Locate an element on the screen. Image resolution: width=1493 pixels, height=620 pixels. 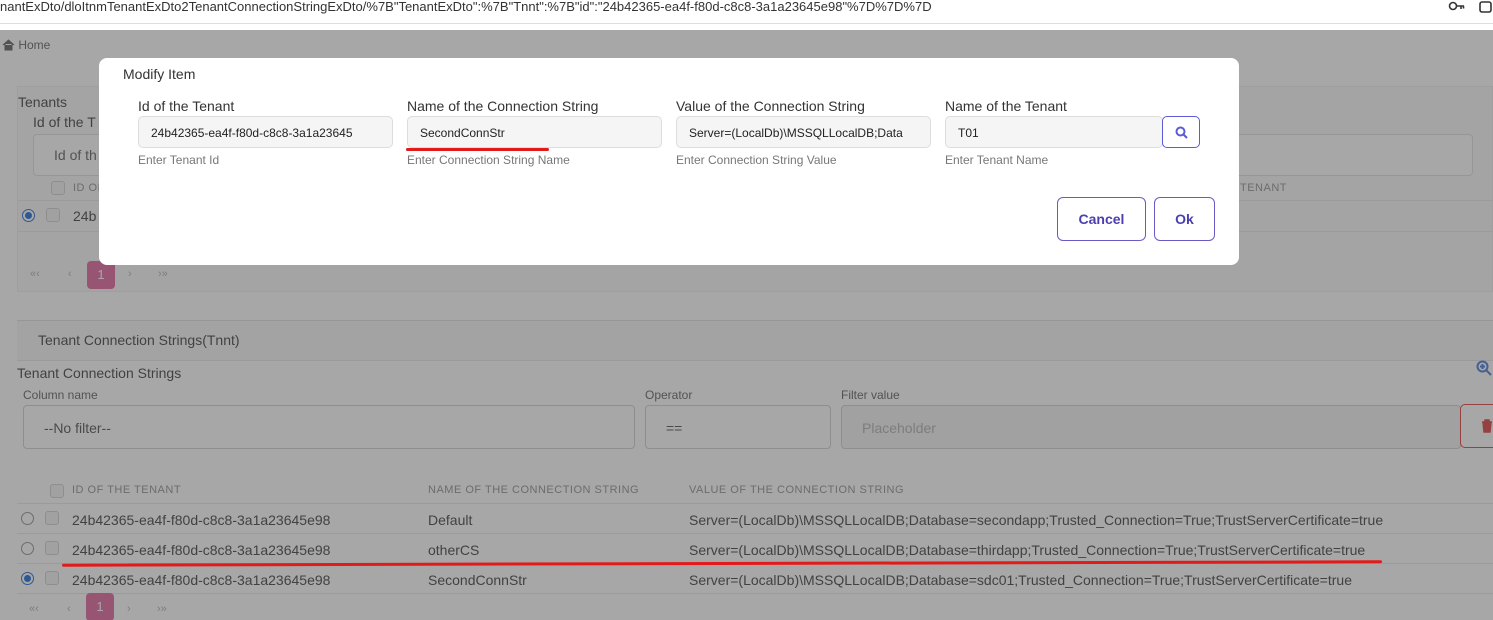
ok-button: Ok is located at coordinates (1184, 219).